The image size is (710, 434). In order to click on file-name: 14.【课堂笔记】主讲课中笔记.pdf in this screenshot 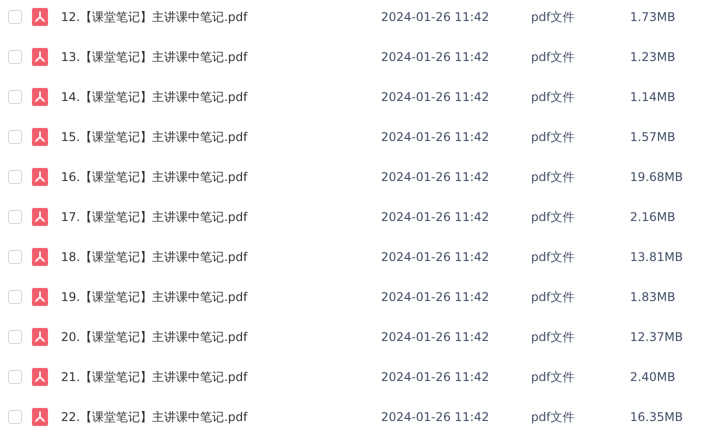, I will do `click(221, 97)`.